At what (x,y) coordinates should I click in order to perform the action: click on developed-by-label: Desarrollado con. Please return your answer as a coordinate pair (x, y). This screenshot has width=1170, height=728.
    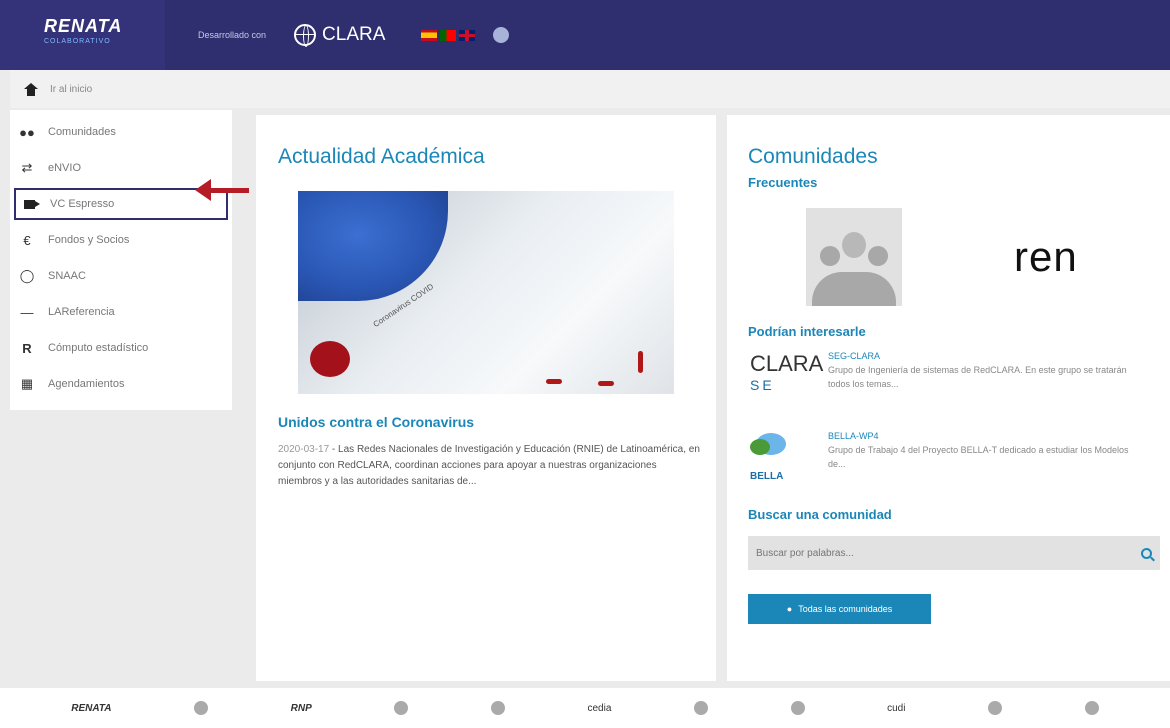
    Looking at the image, I should click on (232, 35).